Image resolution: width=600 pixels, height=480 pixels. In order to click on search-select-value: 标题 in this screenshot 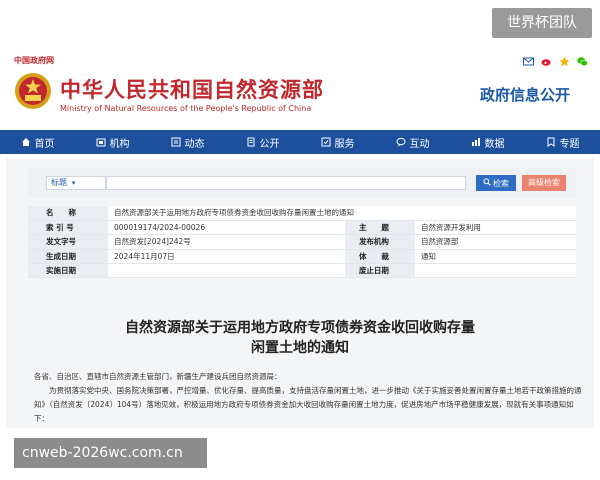, I will do `click(59, 182)`.